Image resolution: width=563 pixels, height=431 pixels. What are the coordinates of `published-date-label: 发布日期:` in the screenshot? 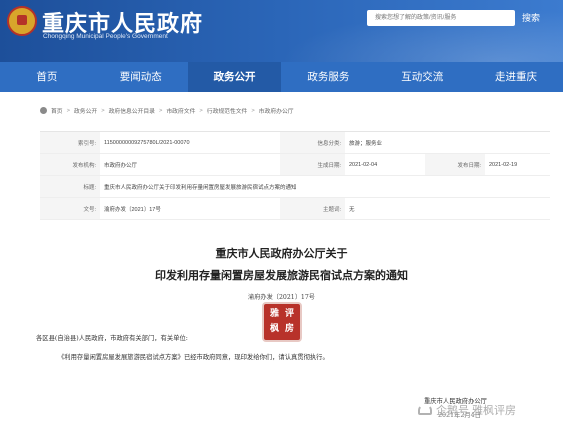 It's located at (455, 164).